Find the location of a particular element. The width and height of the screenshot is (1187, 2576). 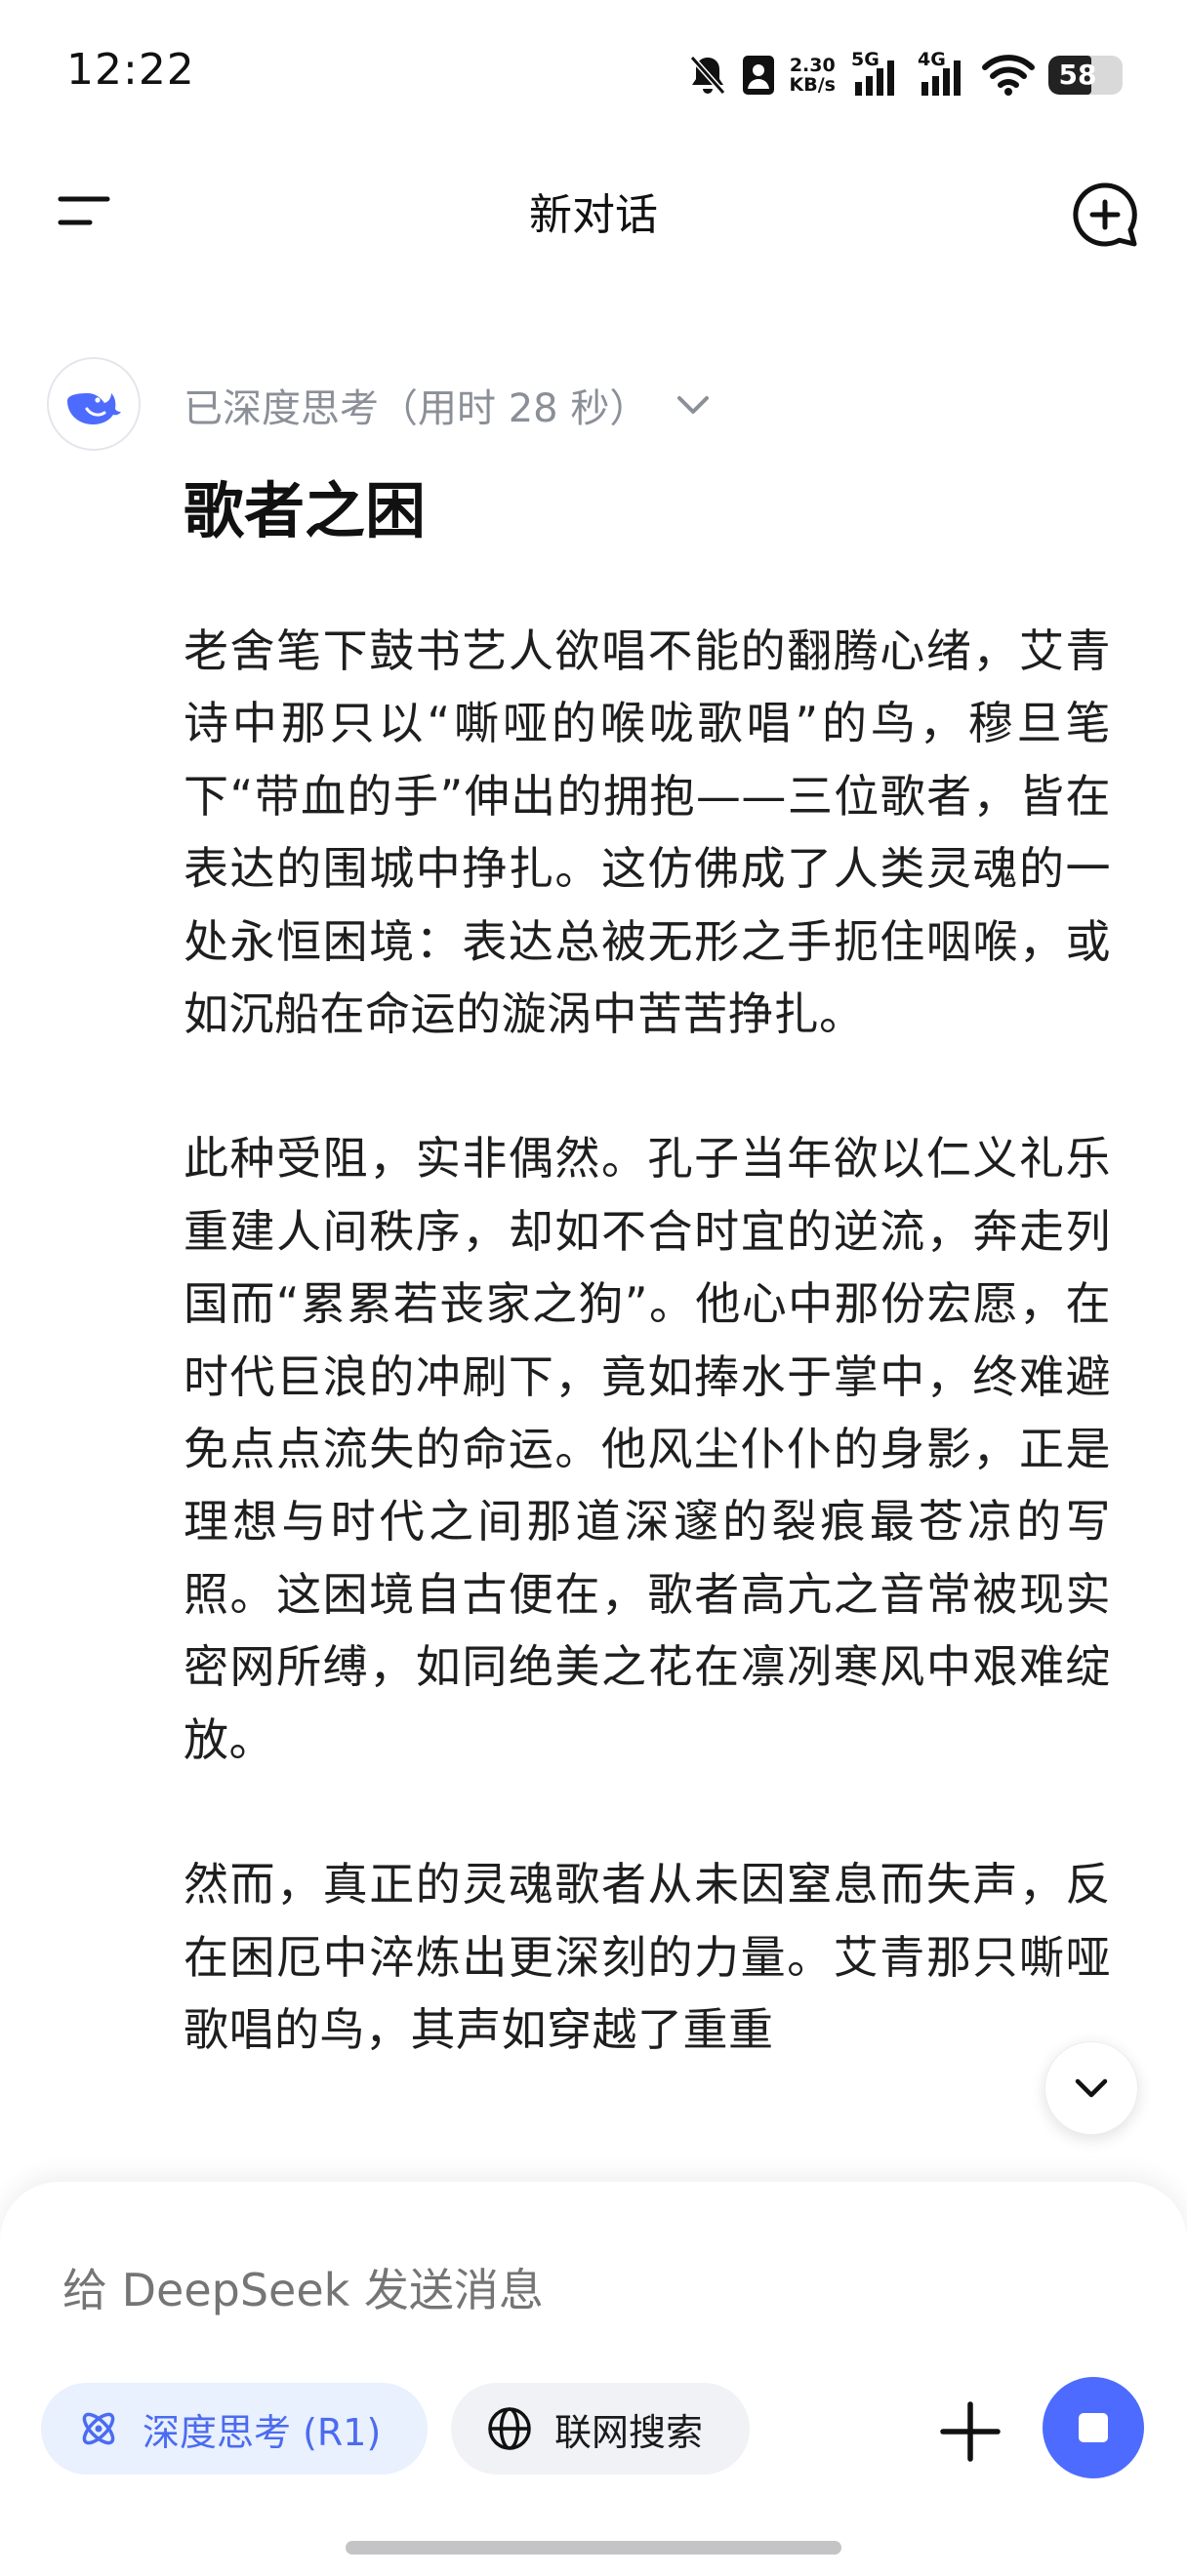

scroll-to-bottom-button is located at coordinates (1091, 2088).